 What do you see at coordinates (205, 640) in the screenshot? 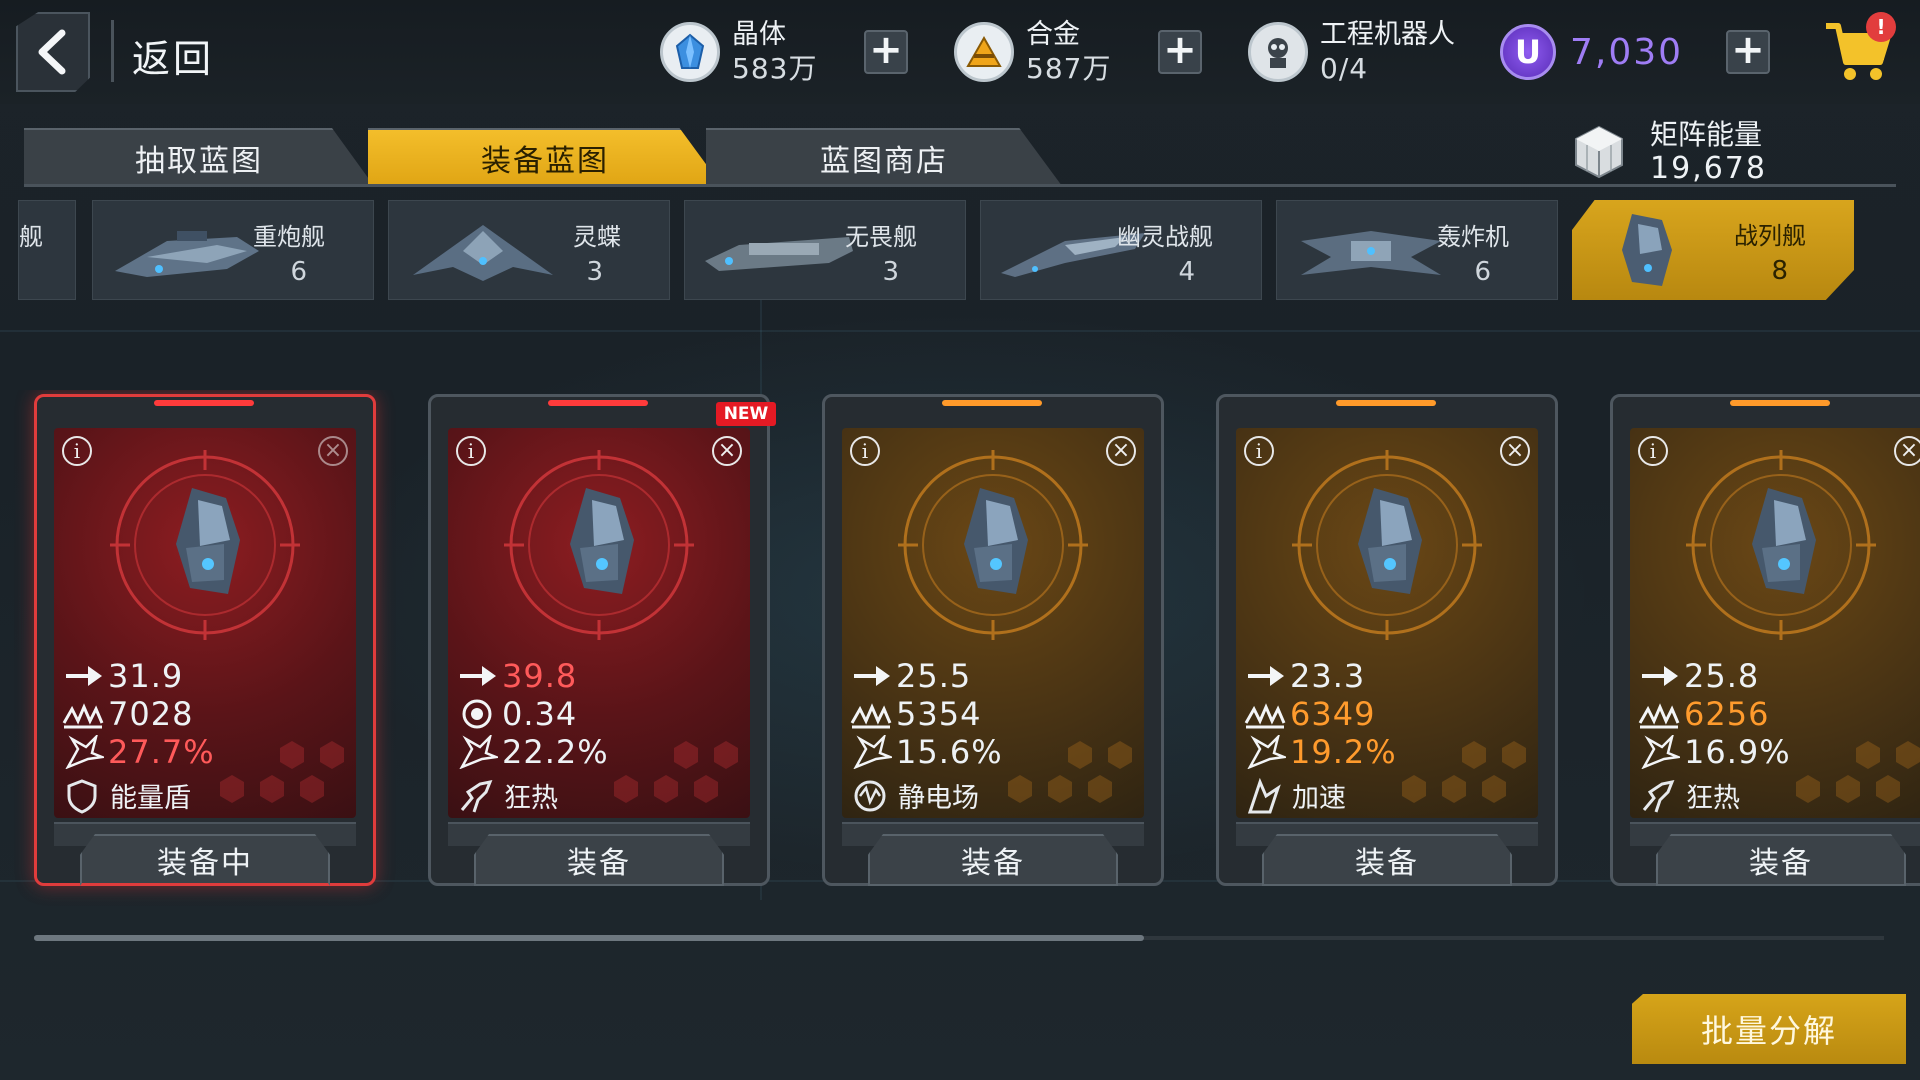
I see `blueprint-card: i × 31.9 7028 27.7% 能量盾 装备中` at bounding box center [205, 640].